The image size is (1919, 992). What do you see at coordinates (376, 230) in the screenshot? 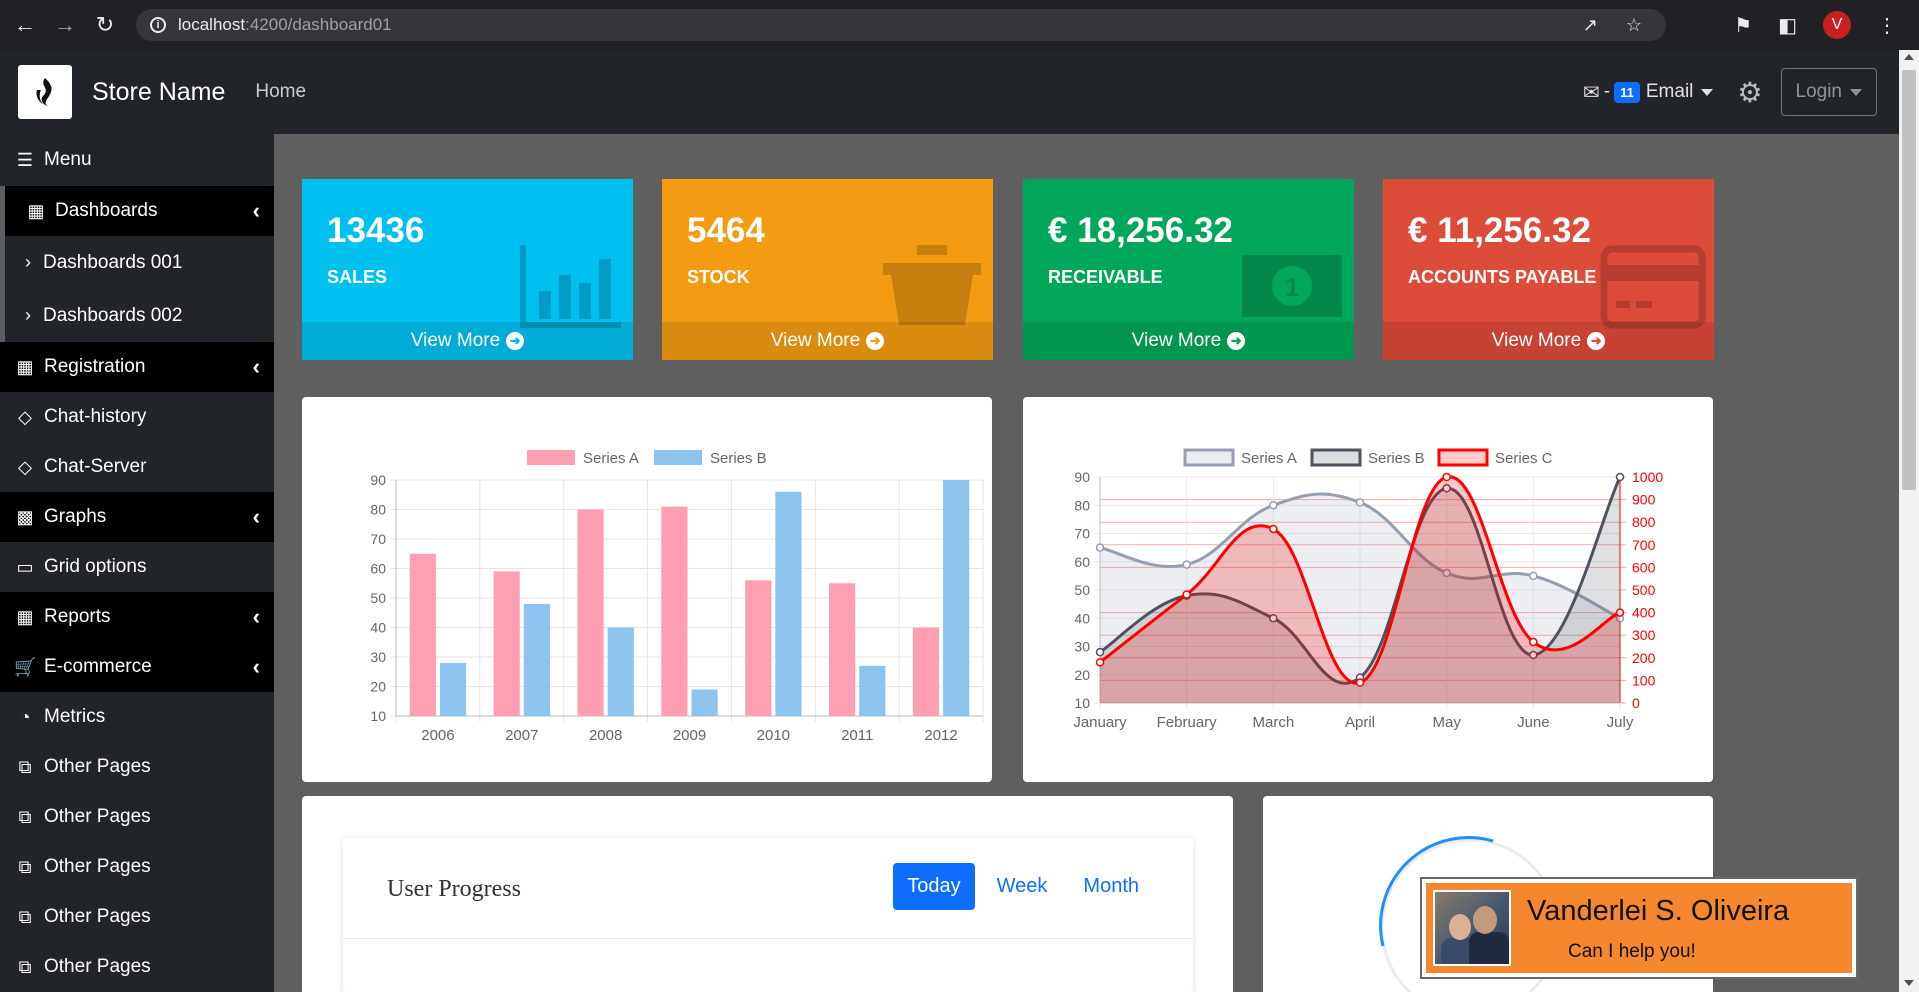
I see `card-value: 13436` at bounding box center [376, 230].